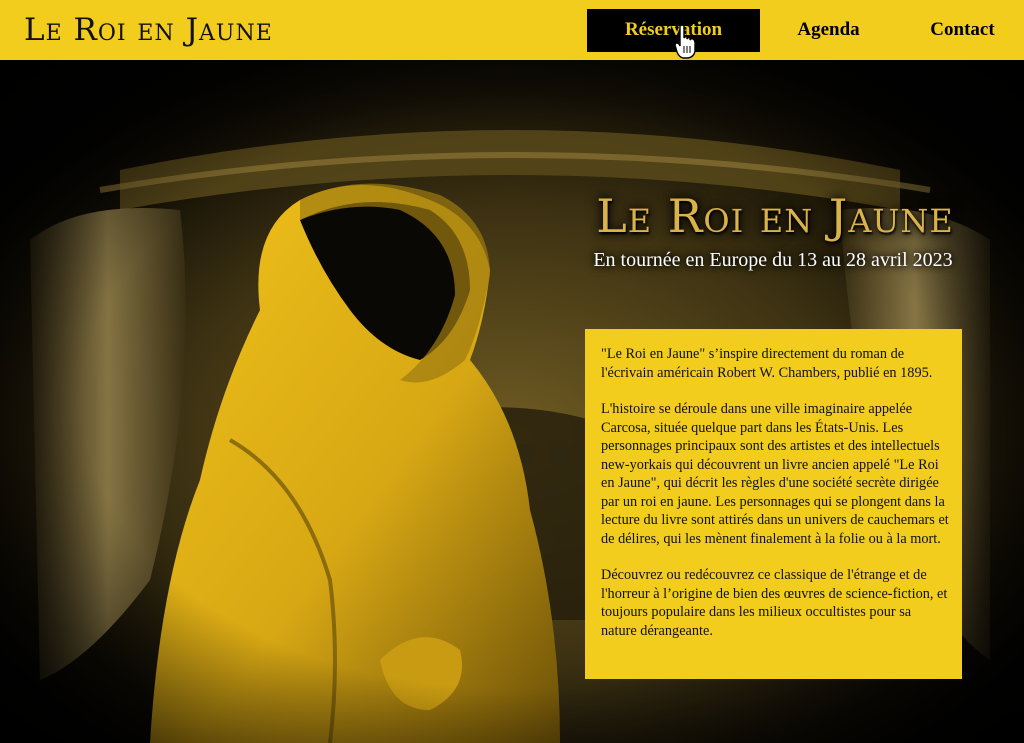  Describe the element at coordinates (775, 216) in the screenshot. I see `hero-title: Le Roi en Jaune` at that location.